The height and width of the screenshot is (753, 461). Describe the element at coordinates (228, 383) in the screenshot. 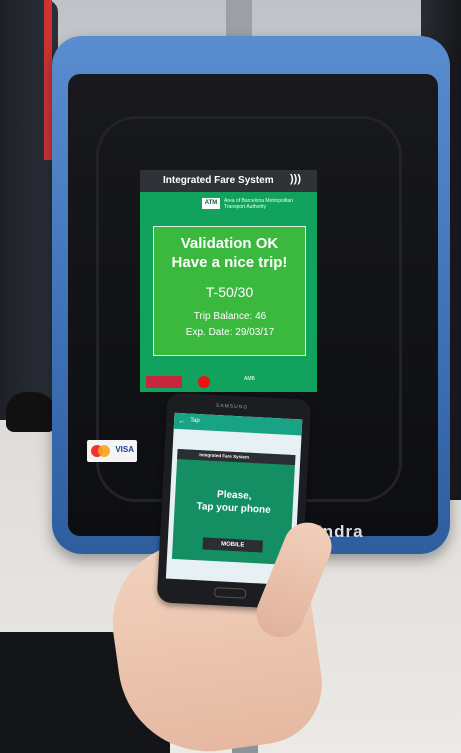

I see `footer-logos: AMB` at that location.